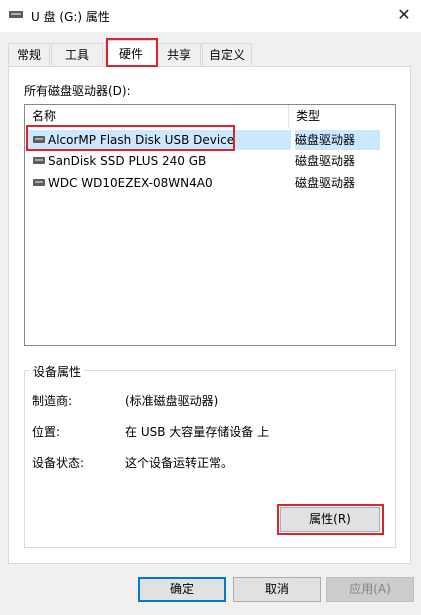 This screenshot has height=615, width=421. Describe the element at coordinates (157, 116) in the screenshot. I see `column-header-name: 名称` at that location.